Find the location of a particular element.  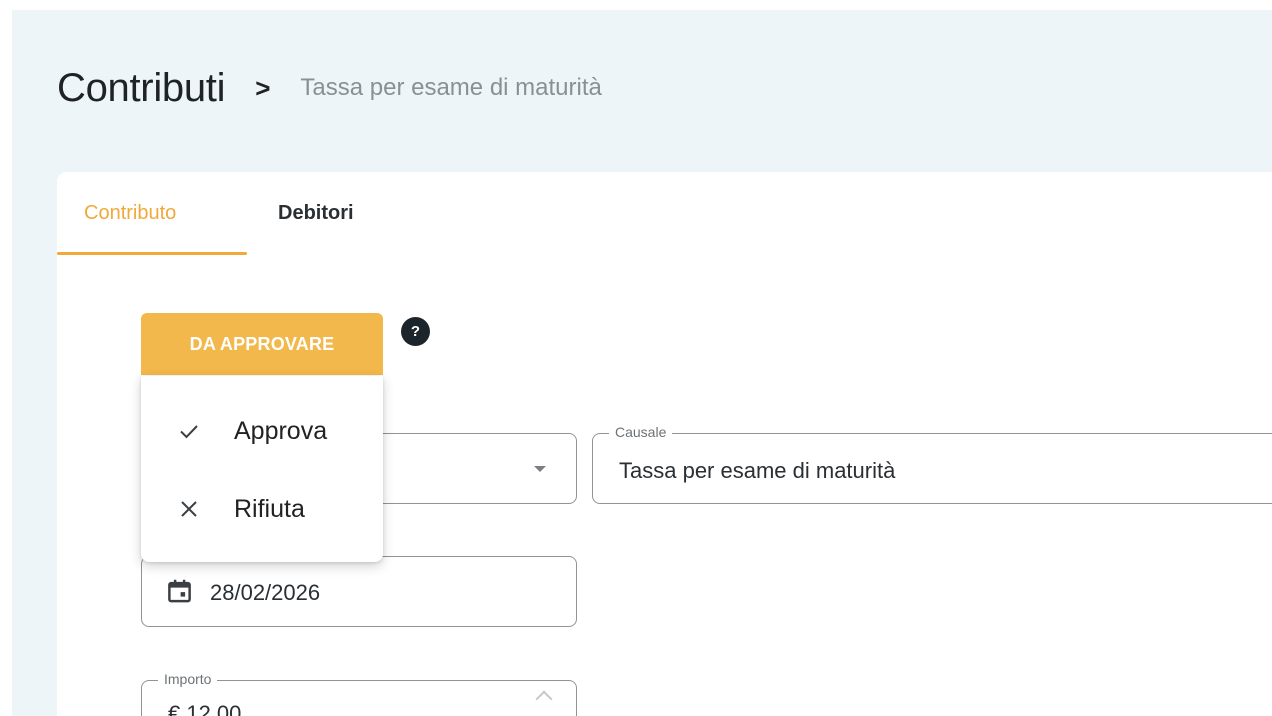

breadcrumb-current: Tassa per esame di maturità is located at coordinates (451, 87).